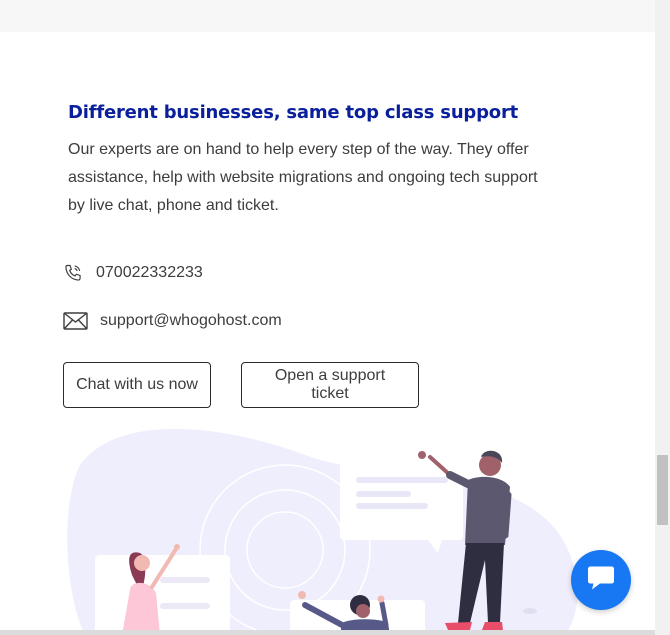 This screenshot has width=670, height=635. I want to click on email-contact: support@whogohost.com, so click(172, 321).